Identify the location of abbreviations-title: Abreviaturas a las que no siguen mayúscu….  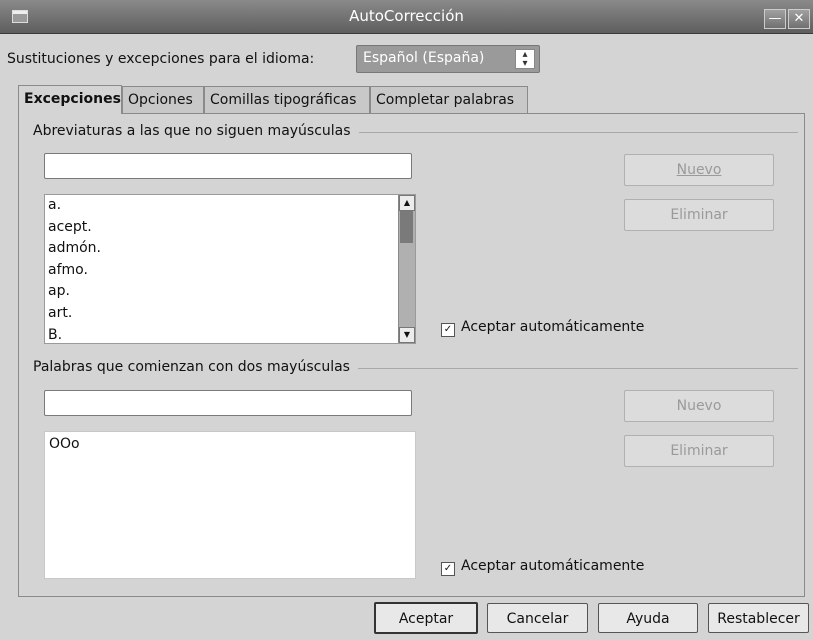
(196, 131).